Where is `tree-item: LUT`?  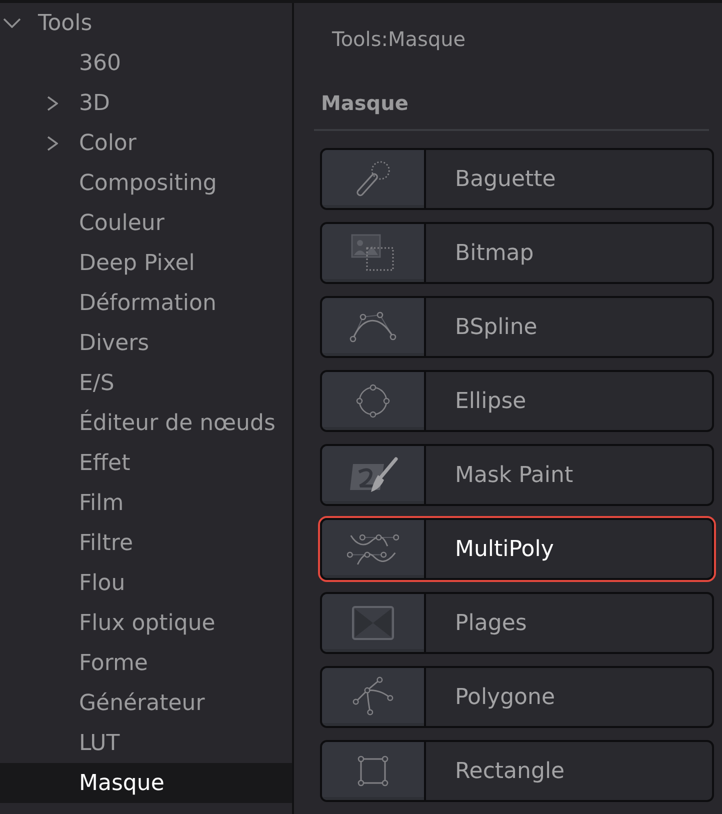 tree-item: LUT is located at coordinates (146, 743).